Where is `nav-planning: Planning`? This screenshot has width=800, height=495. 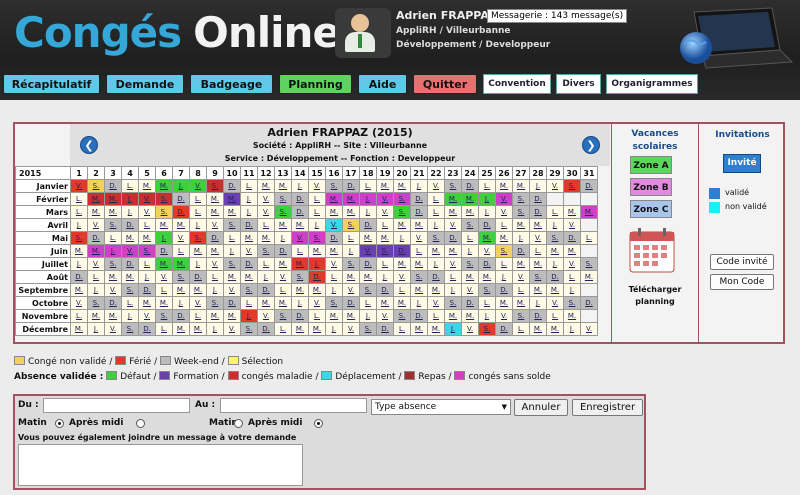
nav-planning: Planning is located at coordinates (315, 84).